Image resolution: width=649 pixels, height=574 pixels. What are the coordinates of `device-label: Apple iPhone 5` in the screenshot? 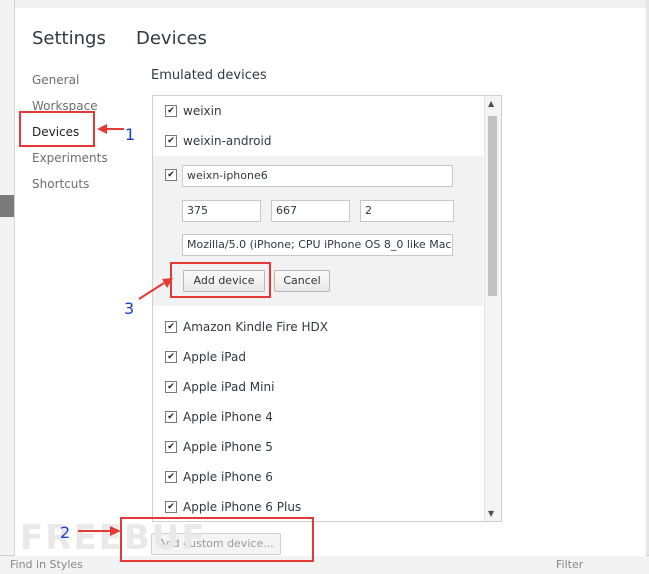 It's located at (228, 447).